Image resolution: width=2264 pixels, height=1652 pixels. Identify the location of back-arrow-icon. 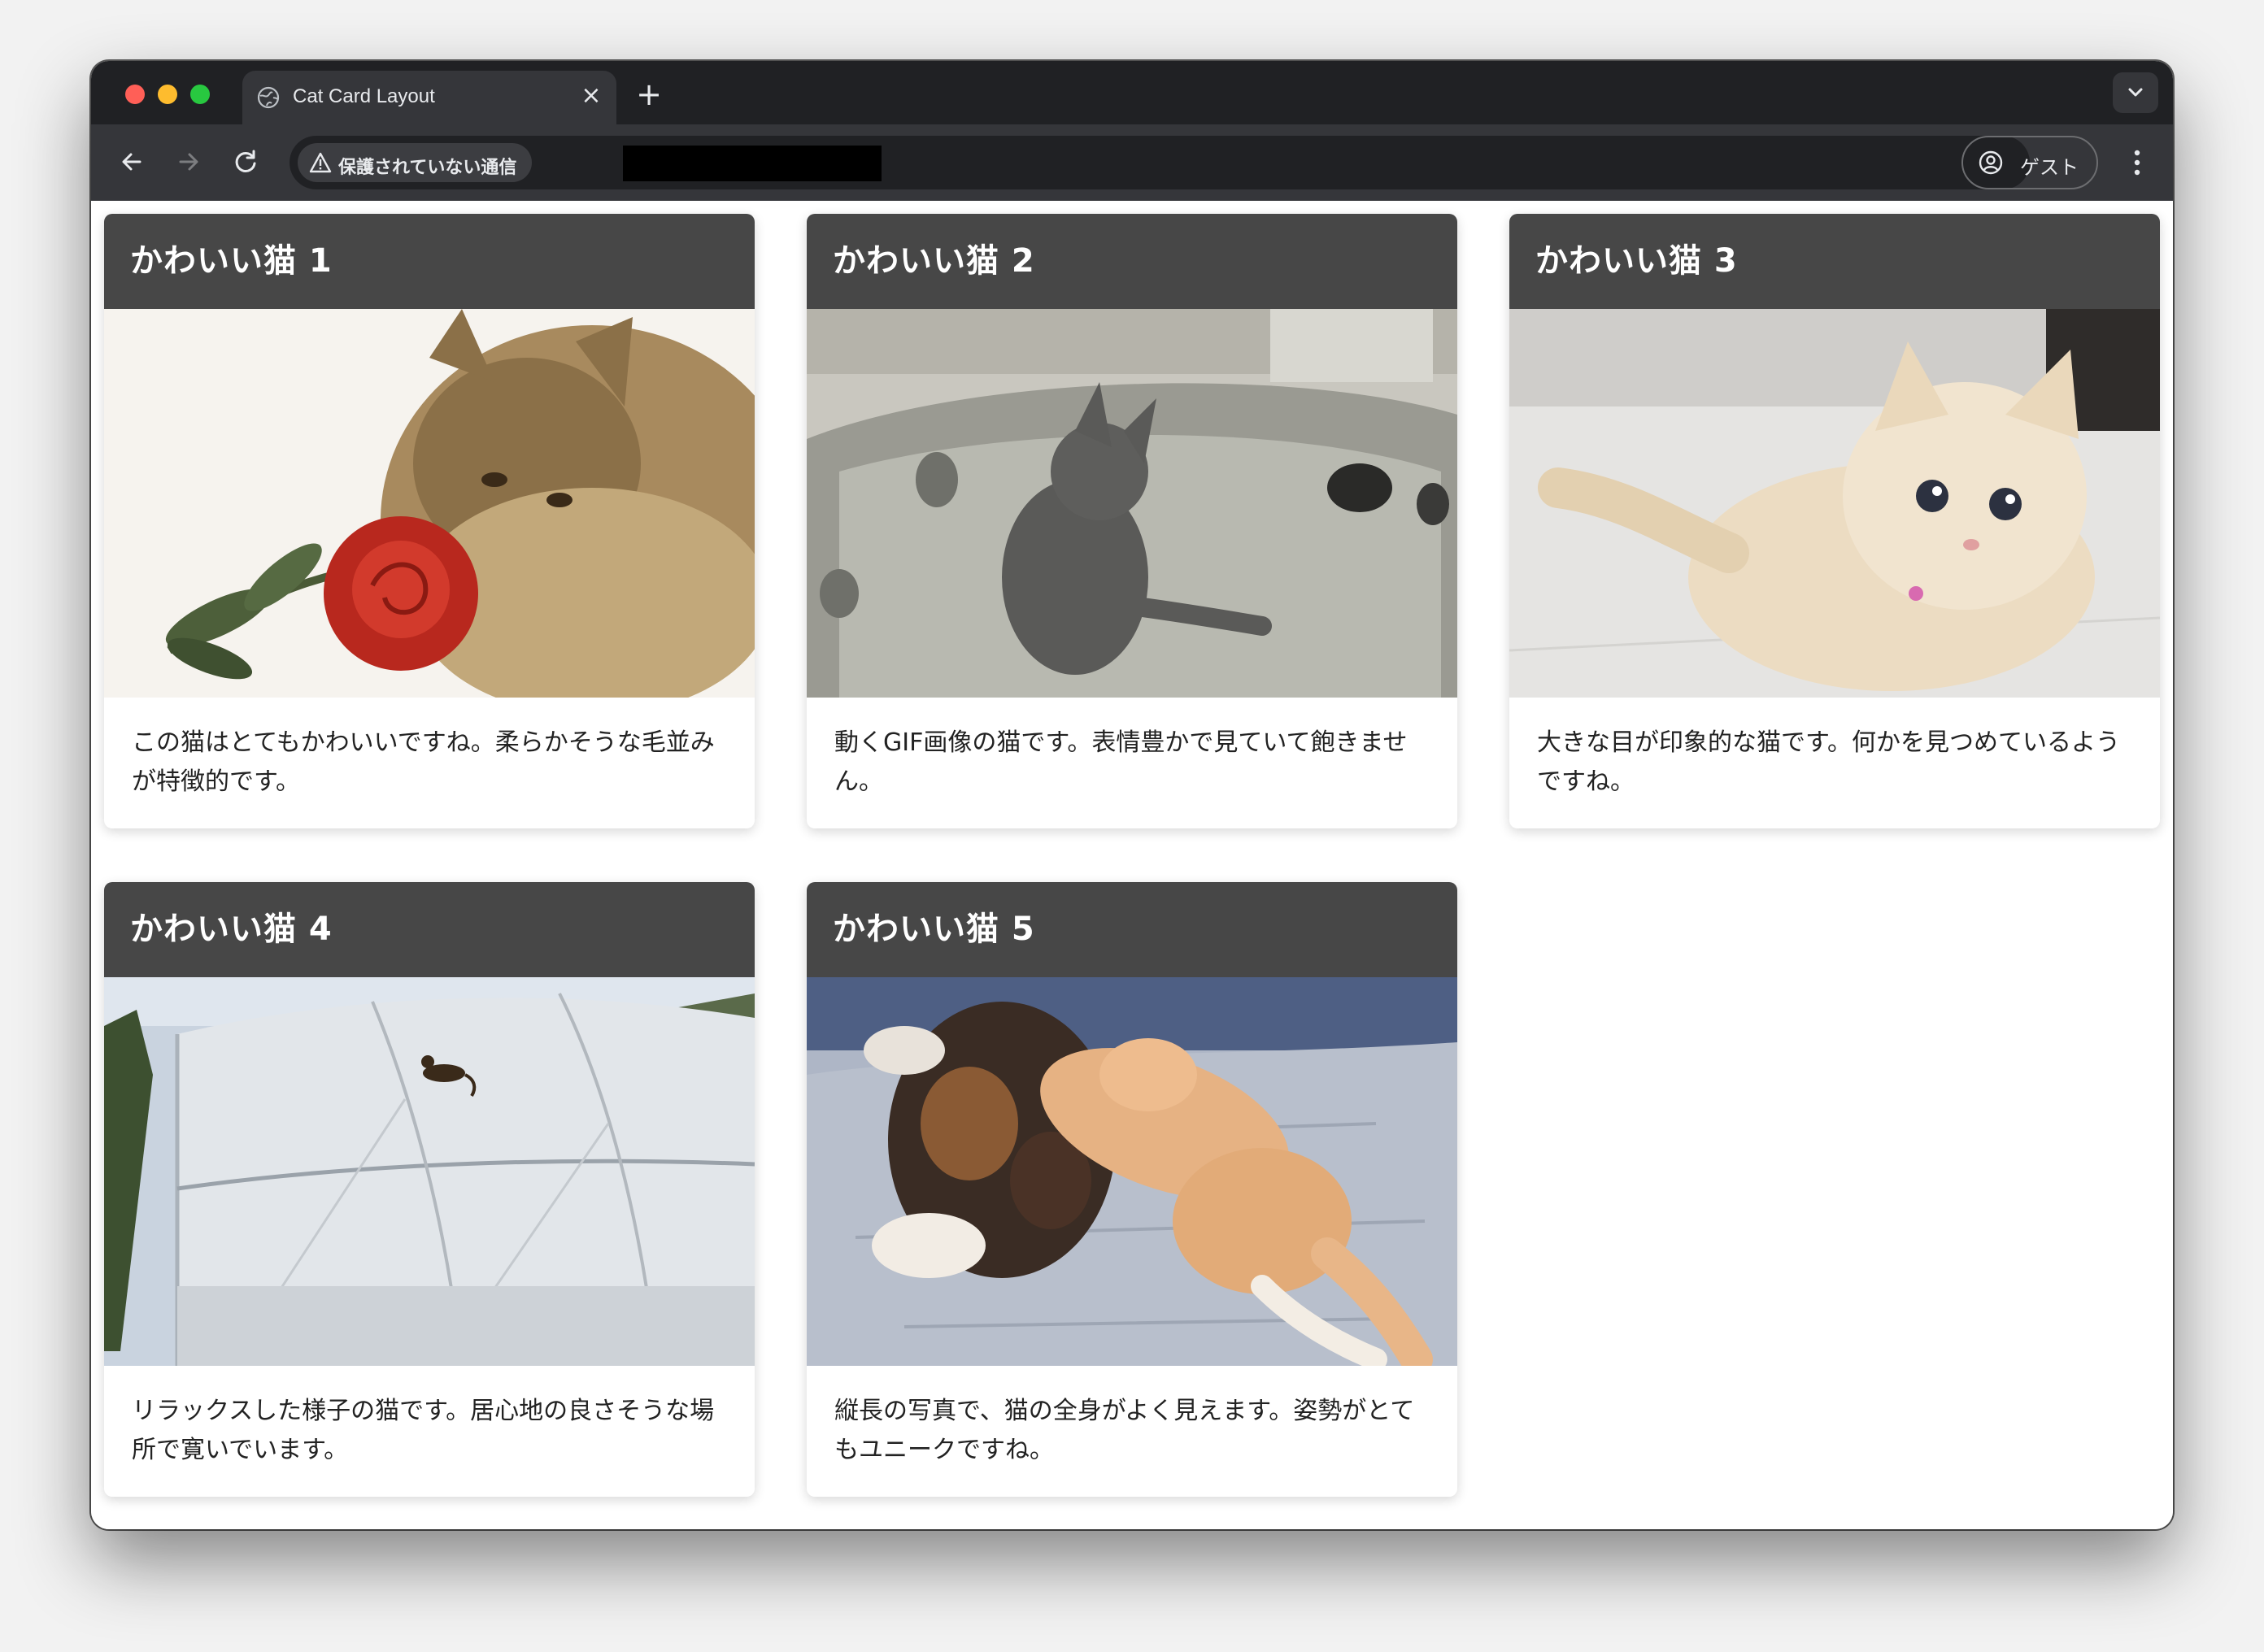
(131, 162).